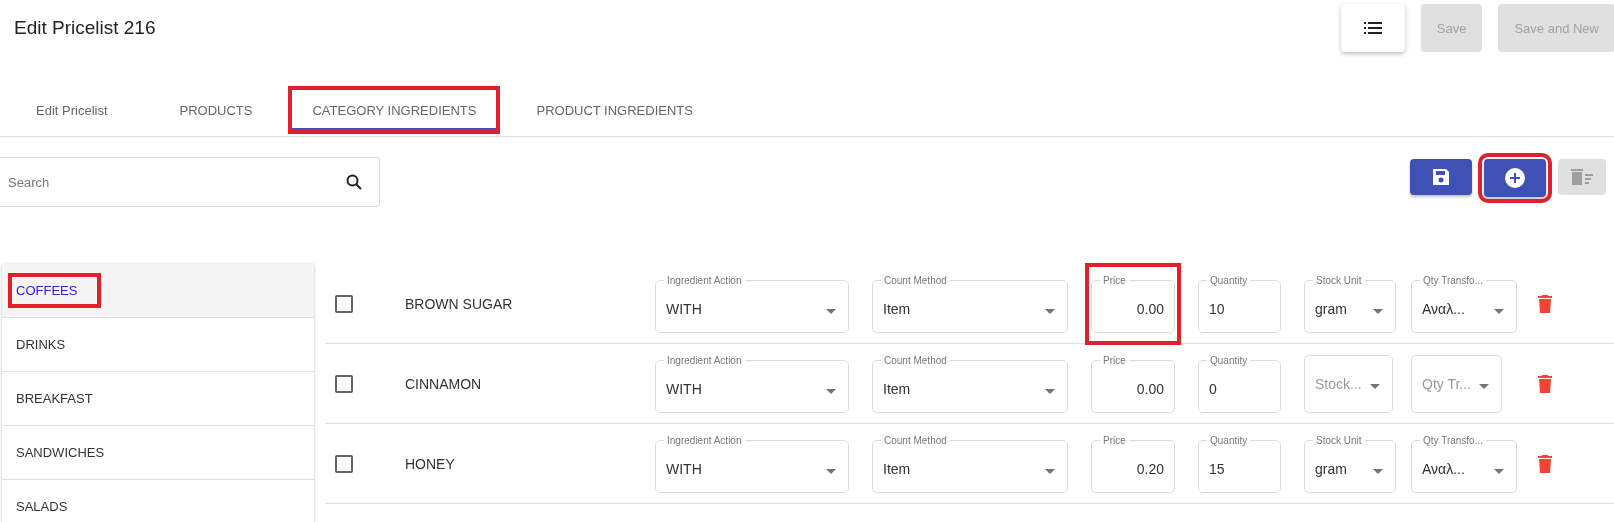  Describe the element at coordinates (1239, 463) in the screenshot. I see `input-field: Quantity 15` at that location.